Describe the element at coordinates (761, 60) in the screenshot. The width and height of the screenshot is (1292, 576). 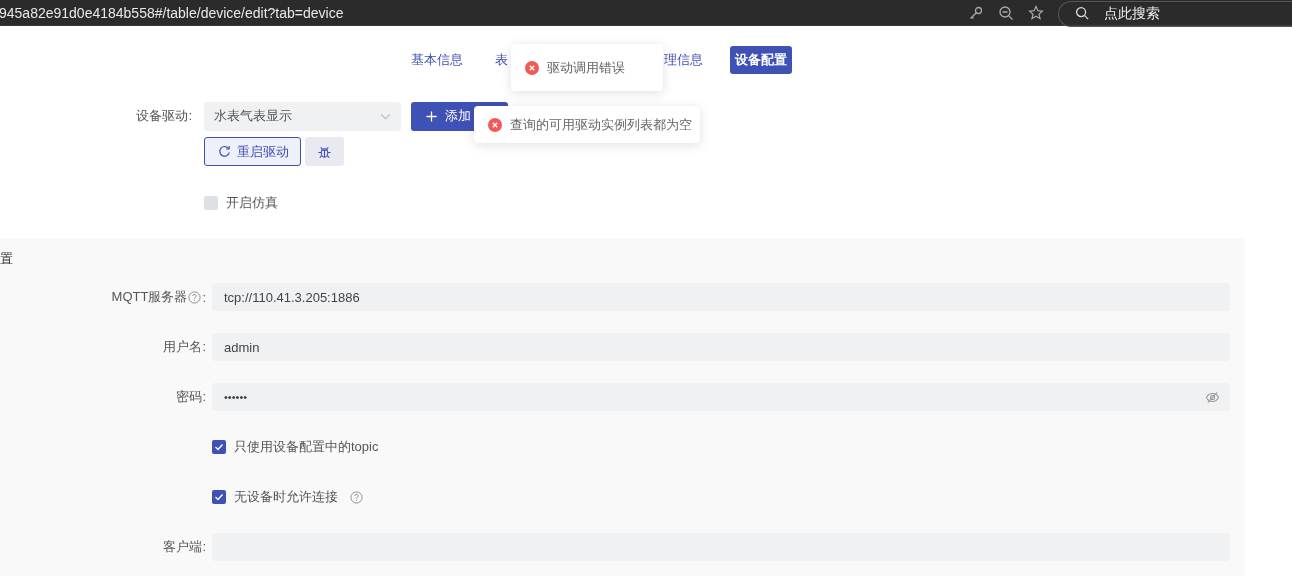
I see `tab: 设备配置` at that location.